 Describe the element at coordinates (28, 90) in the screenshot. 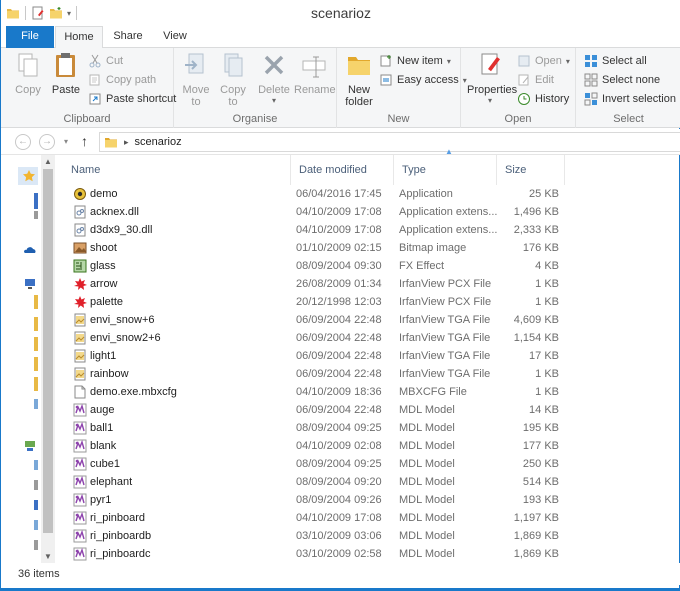

I see `copy-label: Copy` at that location.